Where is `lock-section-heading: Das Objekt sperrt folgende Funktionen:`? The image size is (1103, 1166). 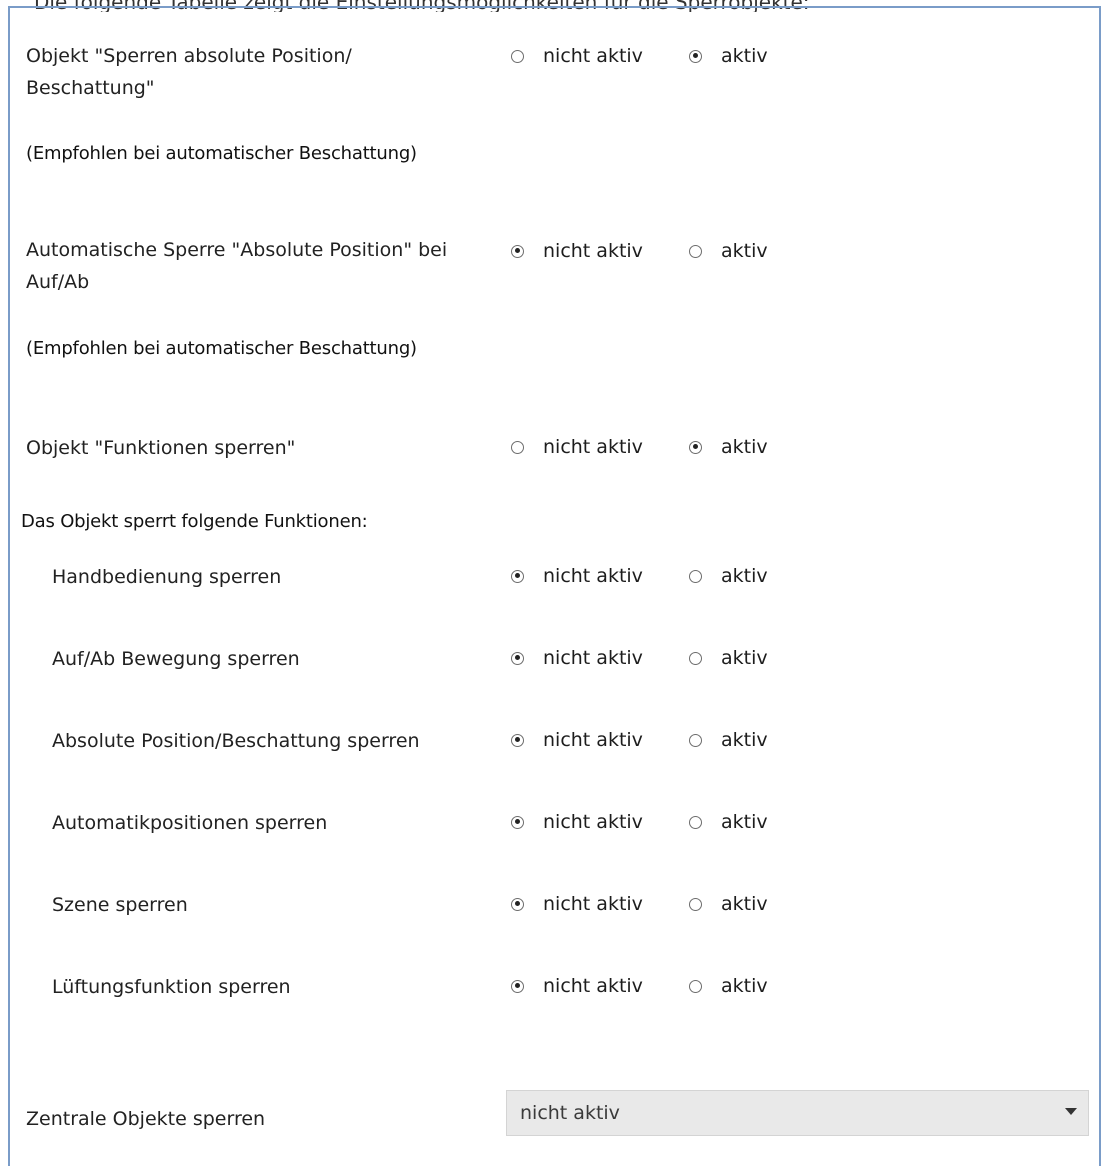
lock-section-heading: Das Objekt sperrt folgende Funktionen: is located at coordinates (194, 521).